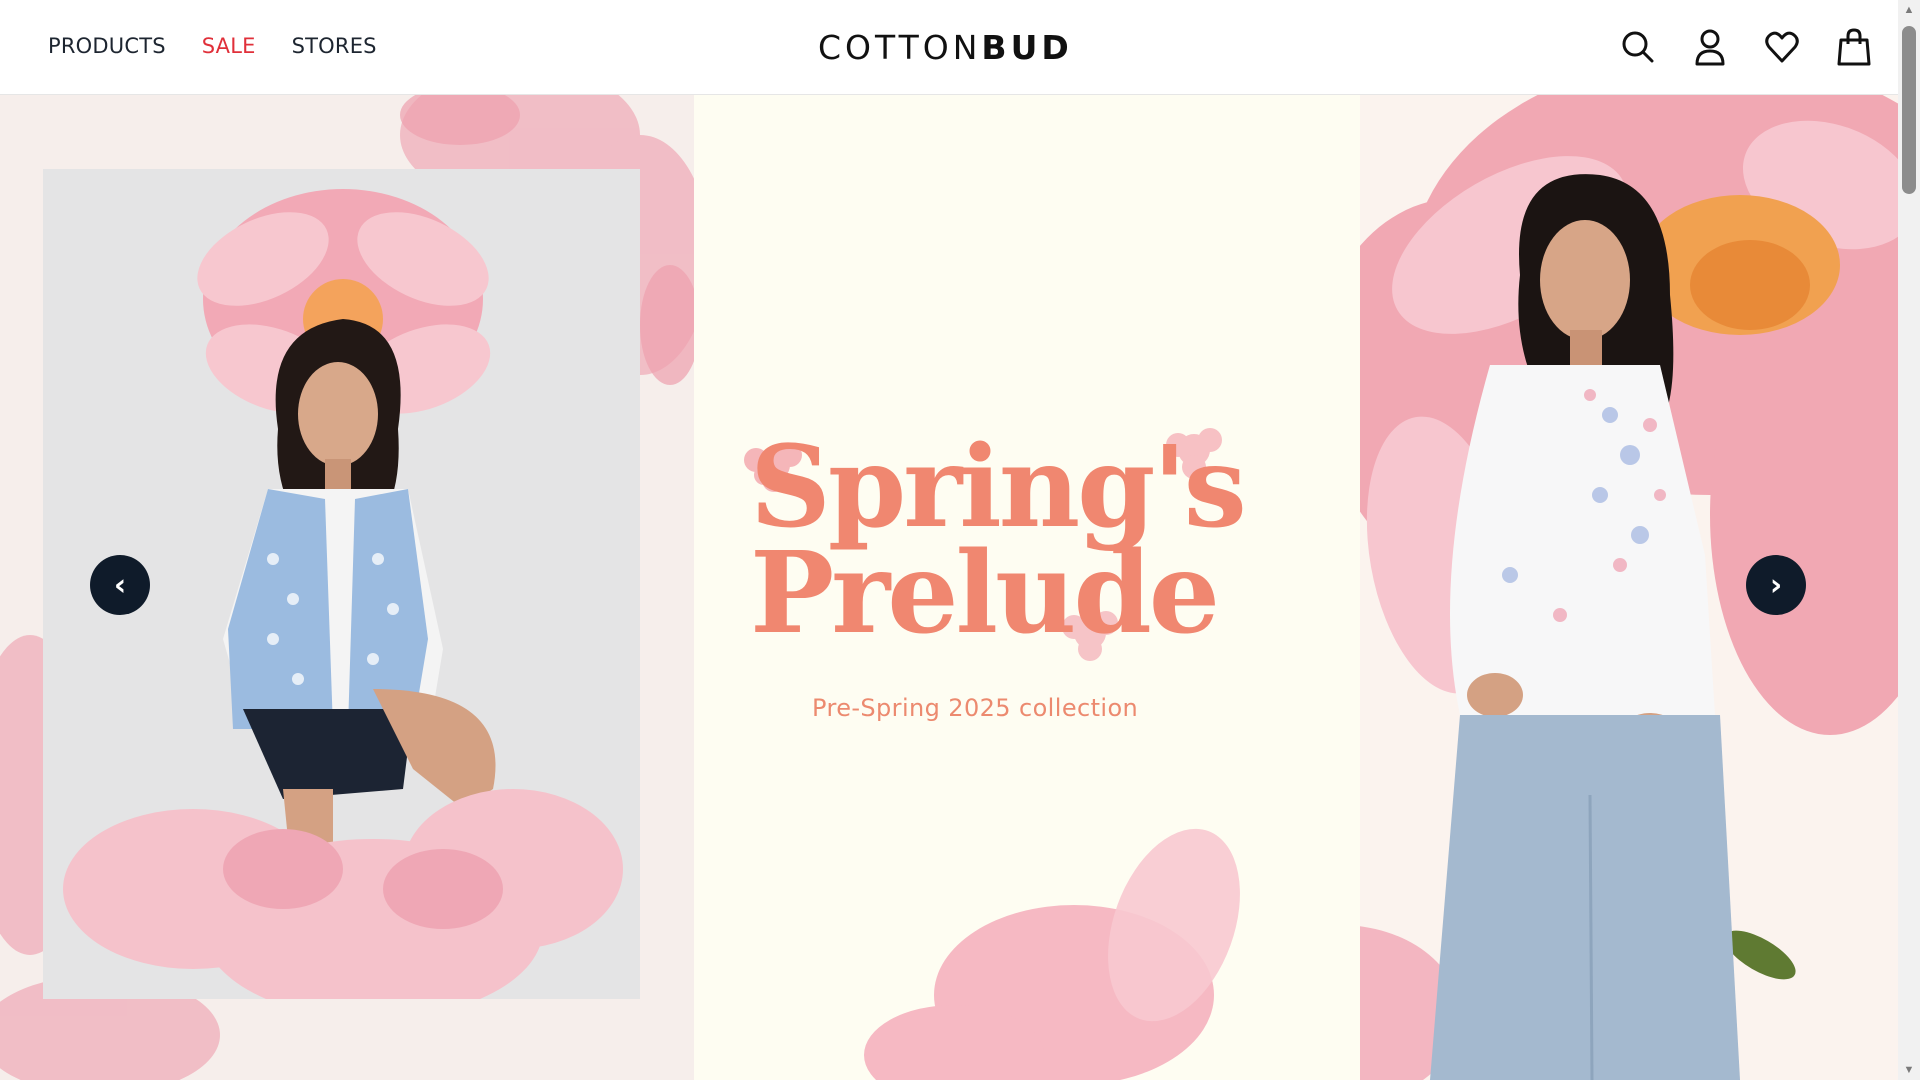  I want to click on carousel-next-button: ›, so click(1776, 585).